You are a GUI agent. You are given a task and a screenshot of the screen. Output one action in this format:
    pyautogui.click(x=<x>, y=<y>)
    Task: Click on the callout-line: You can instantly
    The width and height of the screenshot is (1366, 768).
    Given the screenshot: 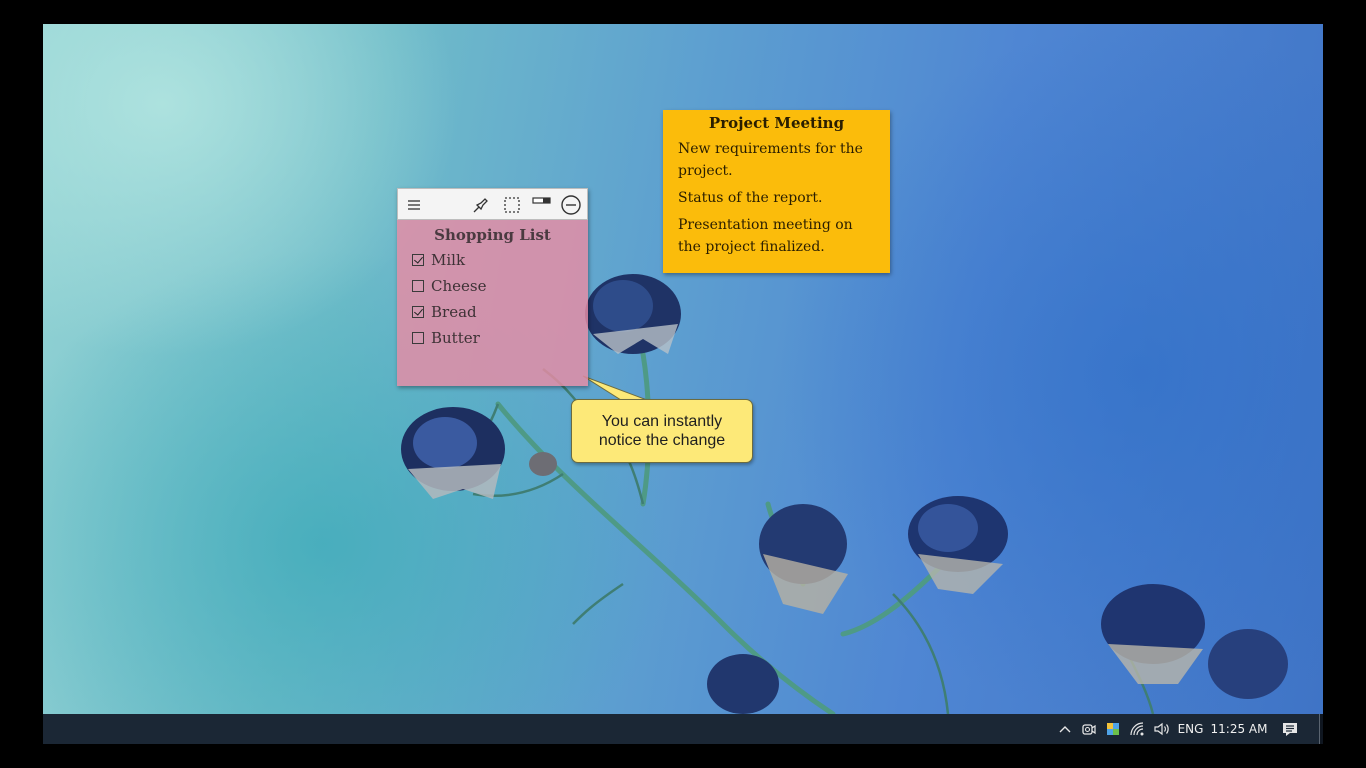 What is the action you would take?
    pyautogui.click(x=662, y=421)
    